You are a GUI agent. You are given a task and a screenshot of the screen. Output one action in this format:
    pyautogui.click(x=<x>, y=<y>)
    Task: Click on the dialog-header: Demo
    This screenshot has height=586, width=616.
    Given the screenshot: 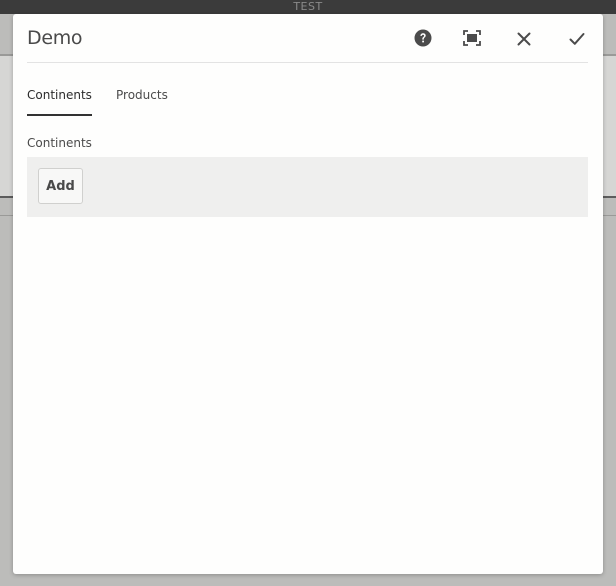 What is the action you would take?
    pyautogui.click(x=307, y=38)
    